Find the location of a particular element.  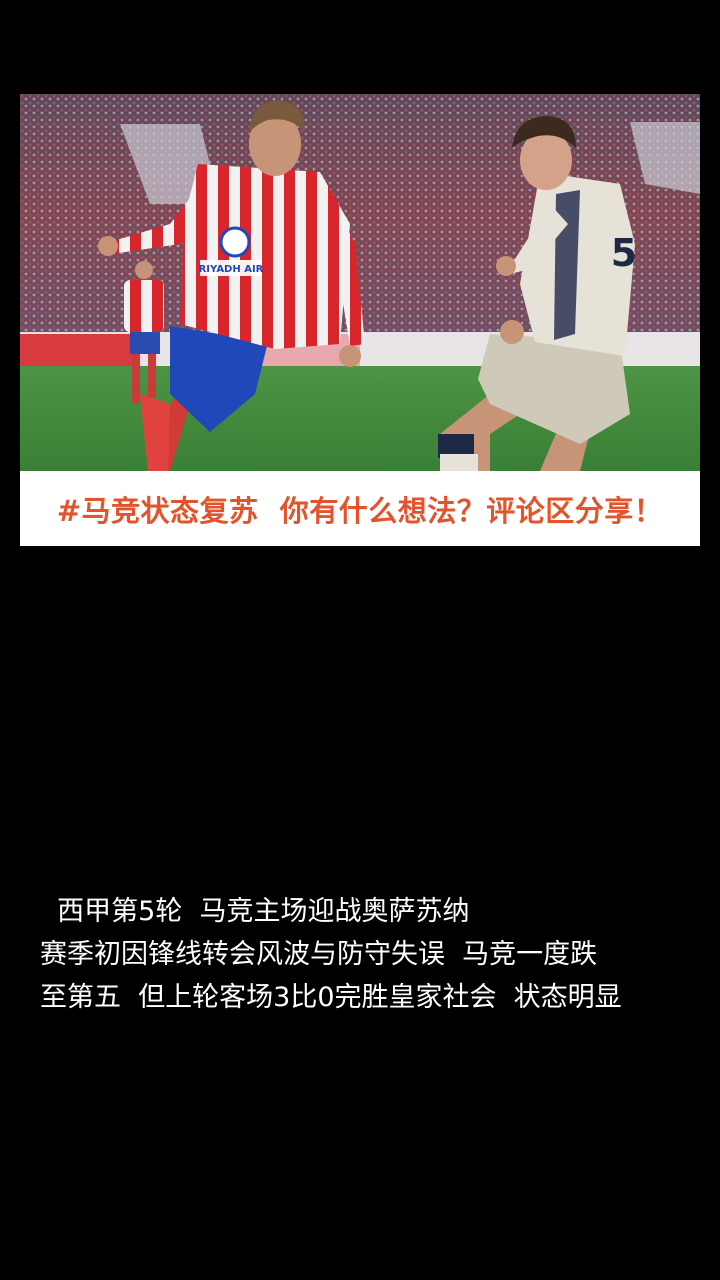

topic-banner: #马竞状态复苏 你有什么想法？评论区分享！ is located at coordinates (360, 508).